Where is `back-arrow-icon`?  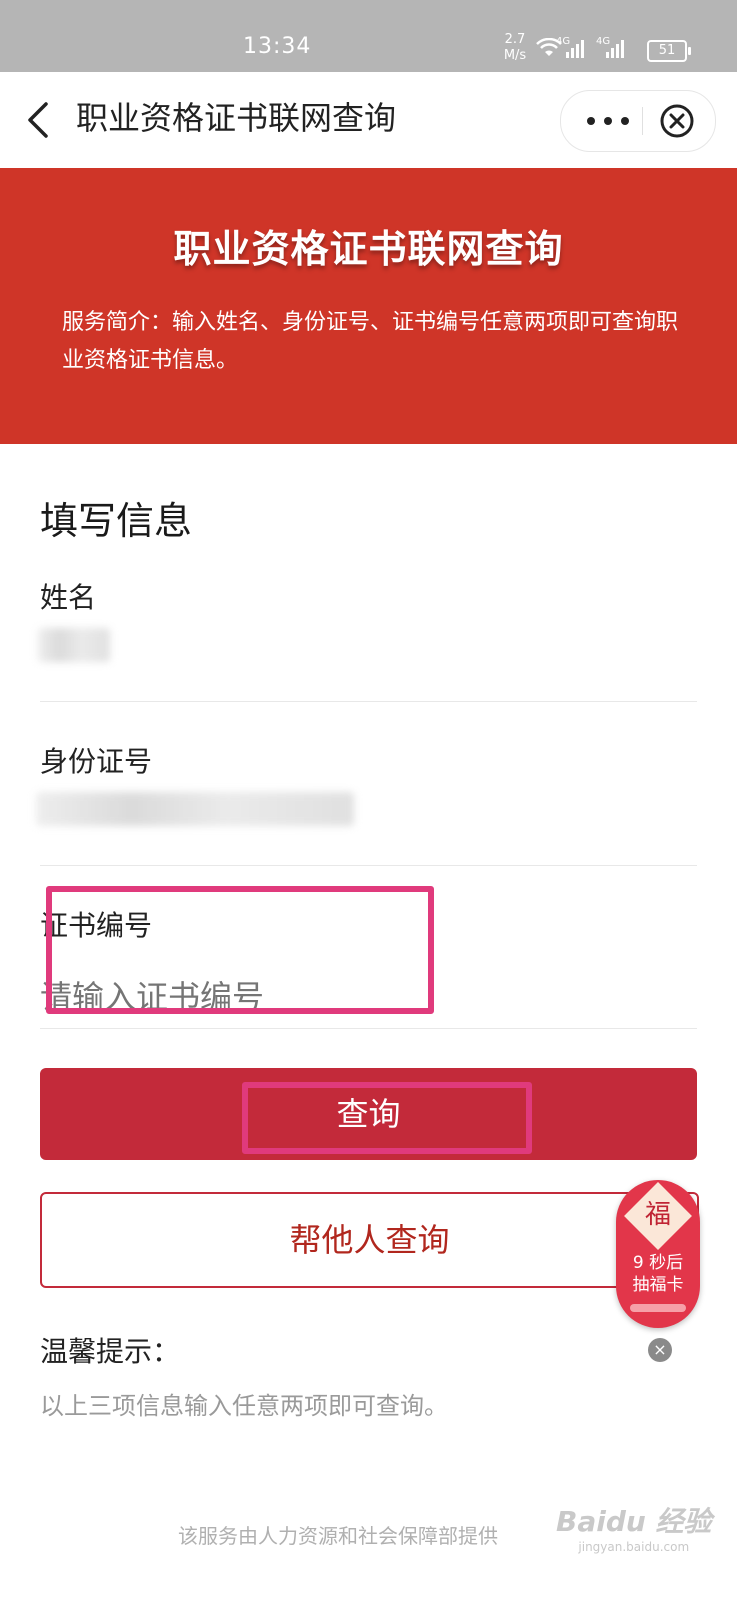 back-arrow-icon is located at coordinates (42, 120).